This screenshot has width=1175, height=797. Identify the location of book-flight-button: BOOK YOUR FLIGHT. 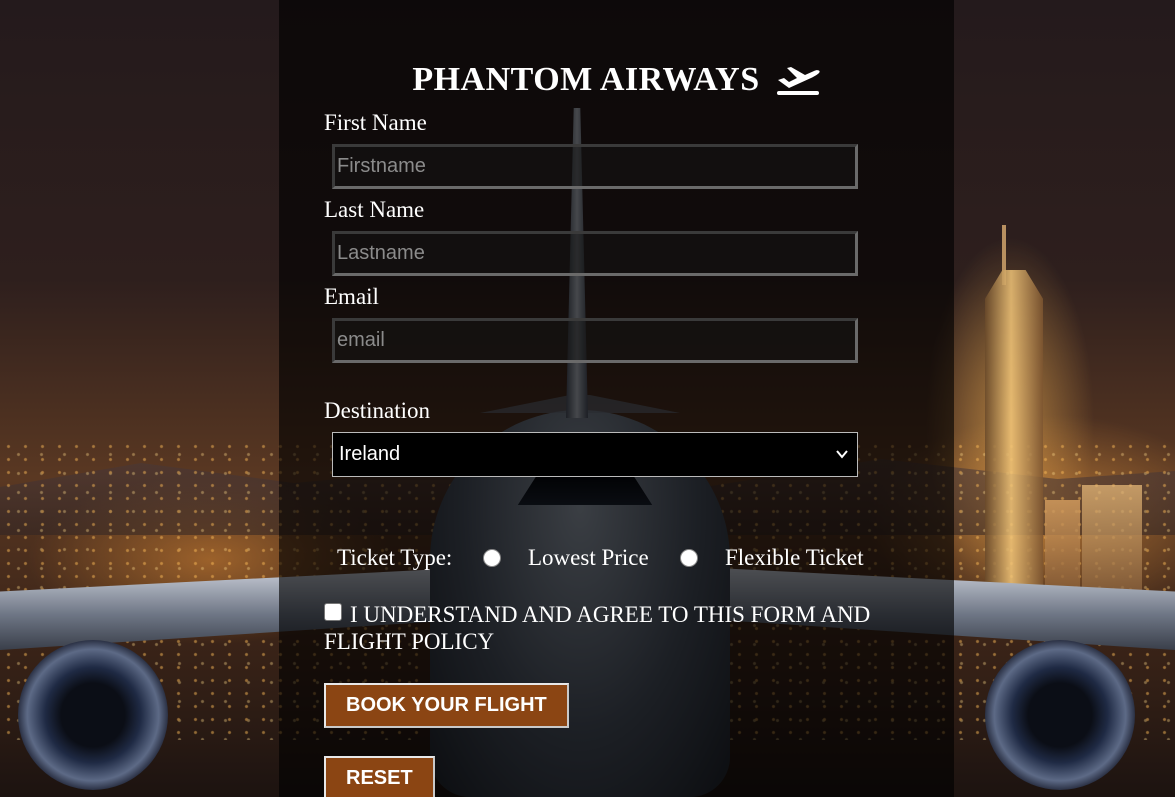
(446, 705).